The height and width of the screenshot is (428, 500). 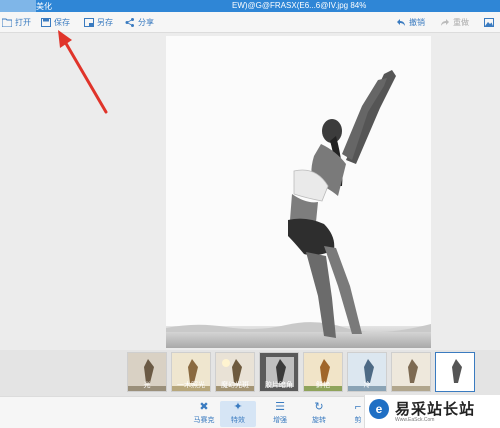 What do you see at coordinates (279, 372) in the screenshot?
I see `filter-thumb: 胶片暗角` at bounding box center [279, 372].